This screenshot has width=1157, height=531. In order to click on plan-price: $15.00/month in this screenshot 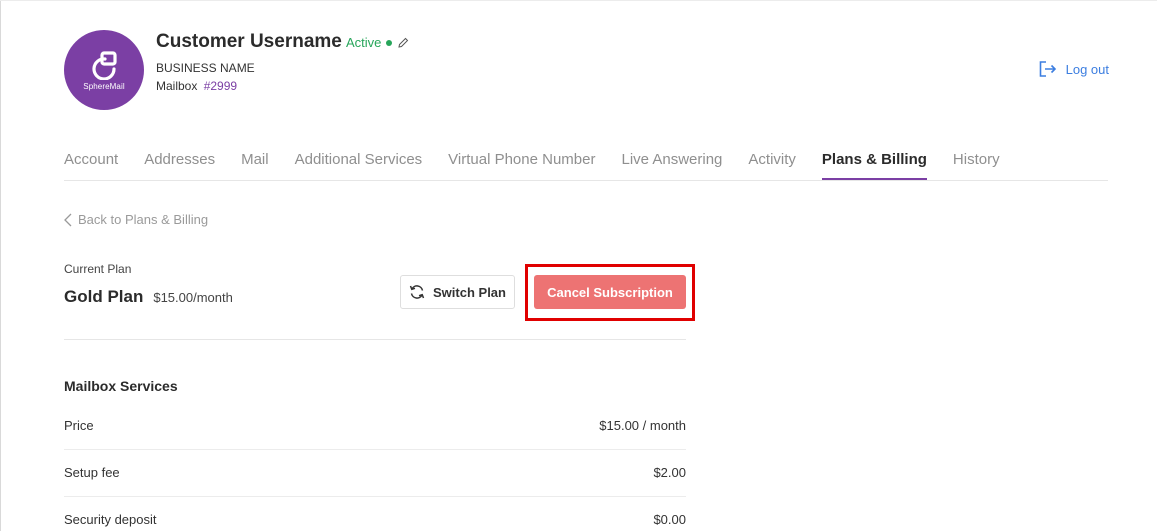, I will do `click(193, 297)`.